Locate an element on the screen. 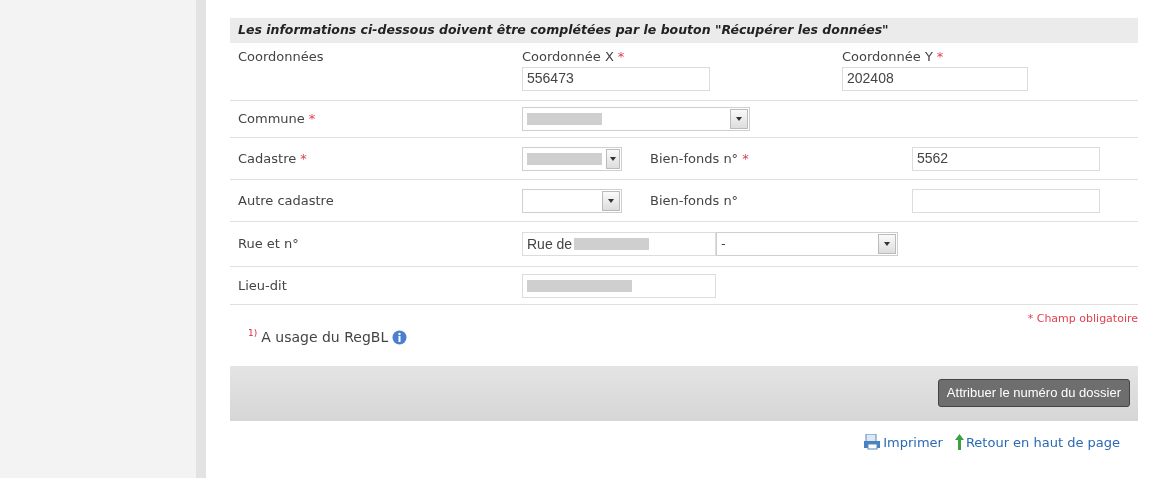 This screenshot has width=1161, height=478. dropdown-value: - is located at coordinates (723, 244).